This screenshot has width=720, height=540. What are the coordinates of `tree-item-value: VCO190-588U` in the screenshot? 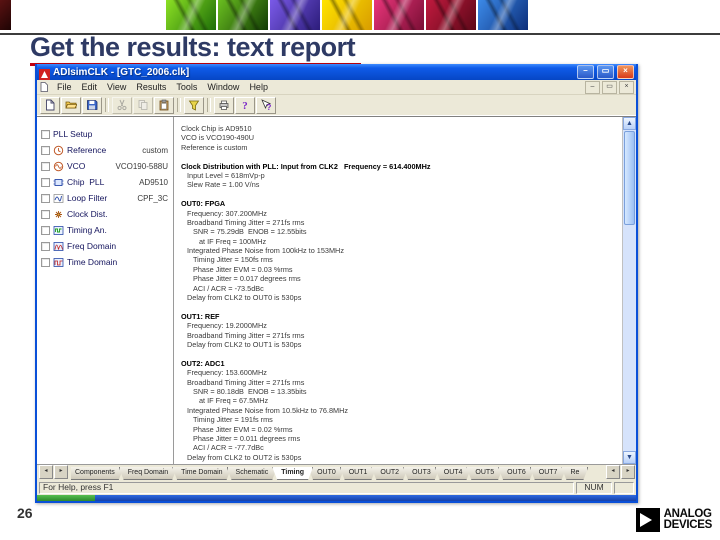 It's located at (141, 166).